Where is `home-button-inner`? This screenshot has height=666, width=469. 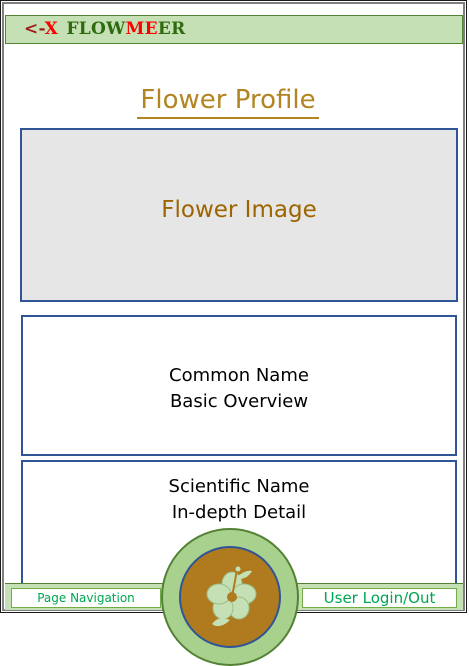
home-button-inner is located at coordinates (230, 597).